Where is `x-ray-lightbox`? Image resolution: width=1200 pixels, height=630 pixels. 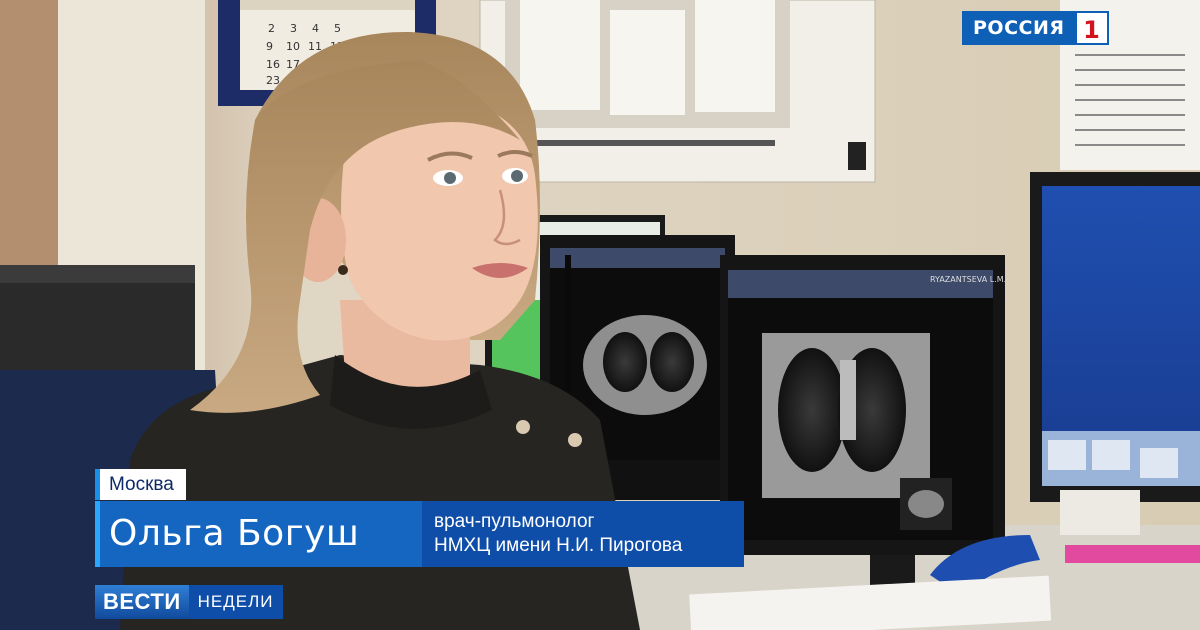
x-ray-lightbox is located at coordinates (677, 91).